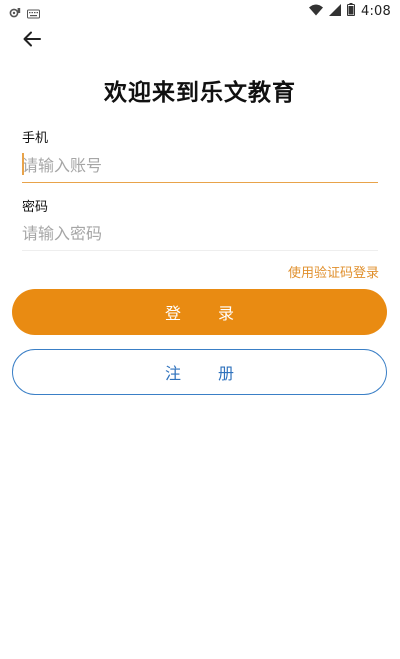 The height and width of the screenshot is (659, 400). I want to click on text-caret, so click(23, 164).